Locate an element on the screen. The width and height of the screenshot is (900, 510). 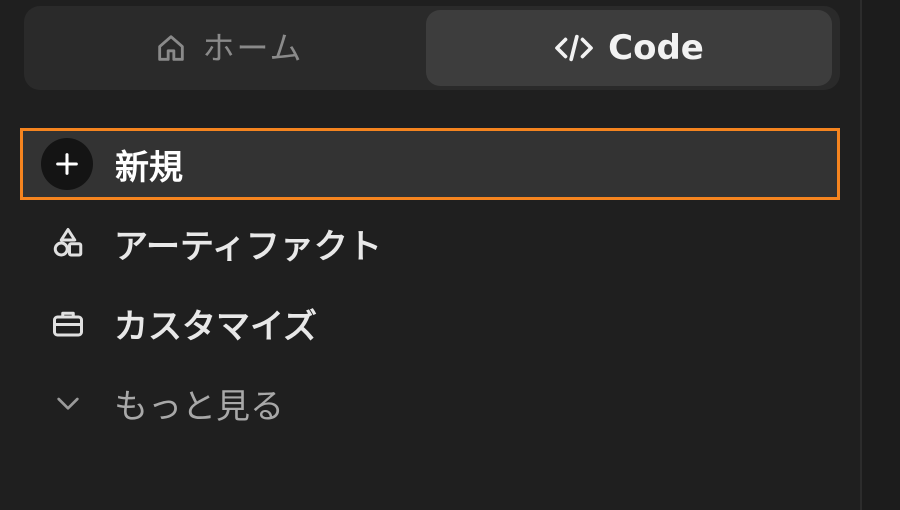
tab-code-label: Code is located at coordinates (656, 48).